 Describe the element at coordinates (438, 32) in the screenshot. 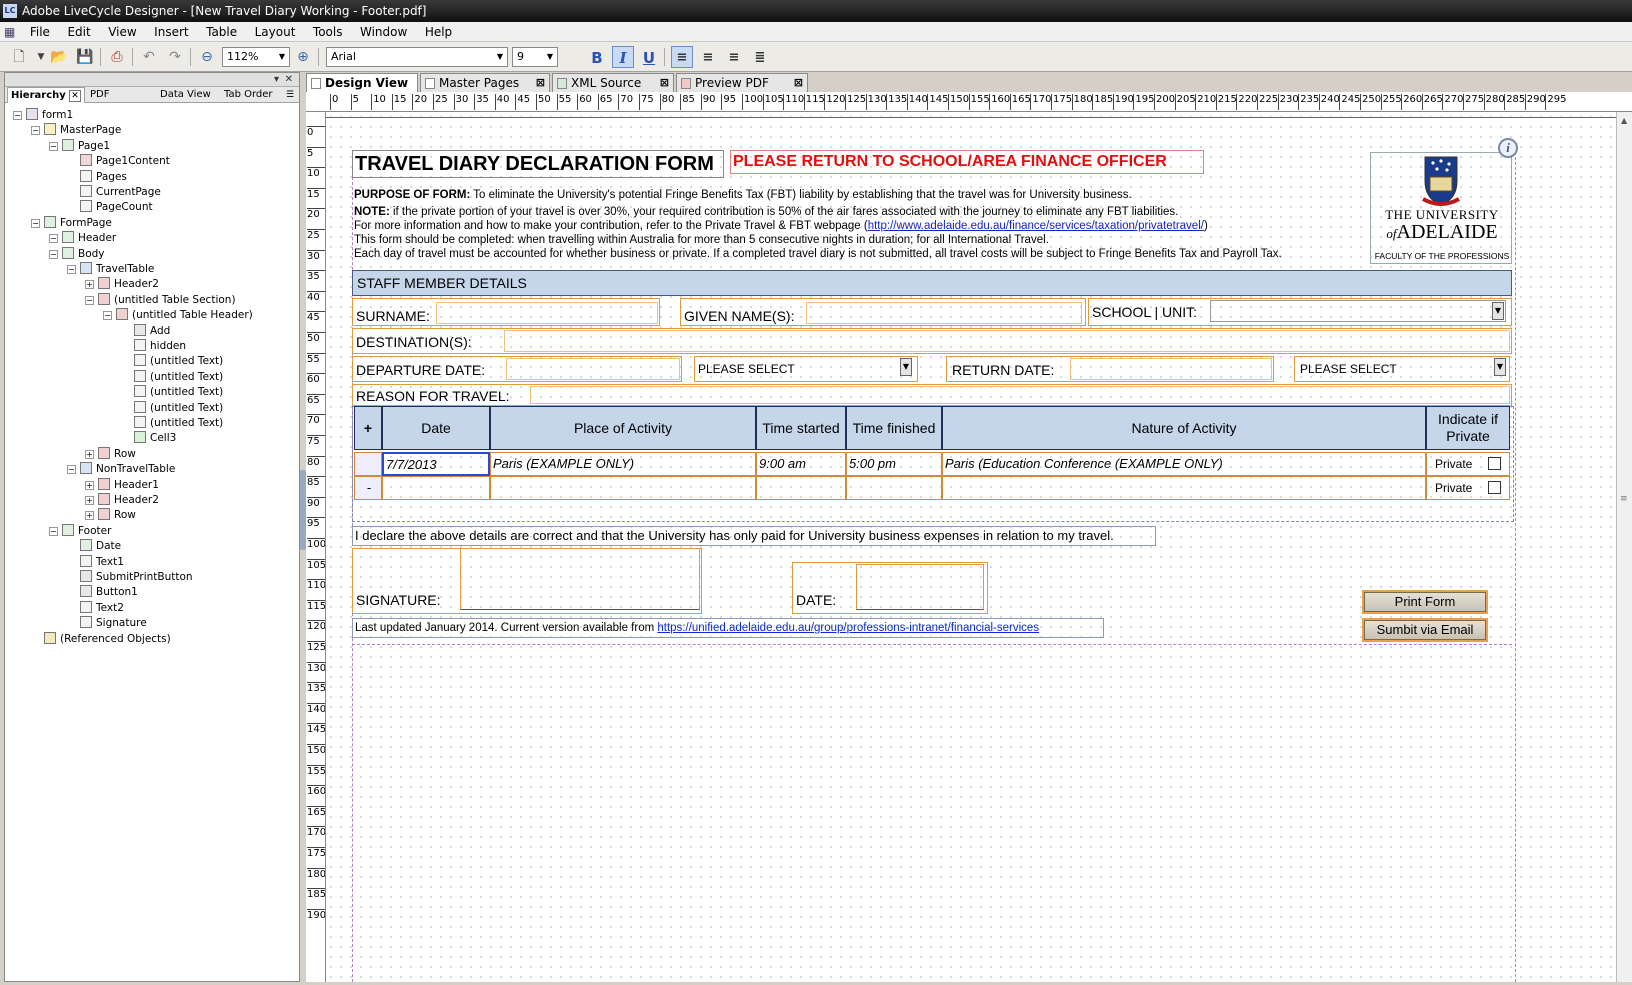

I see `menu-help: Help` at that location.